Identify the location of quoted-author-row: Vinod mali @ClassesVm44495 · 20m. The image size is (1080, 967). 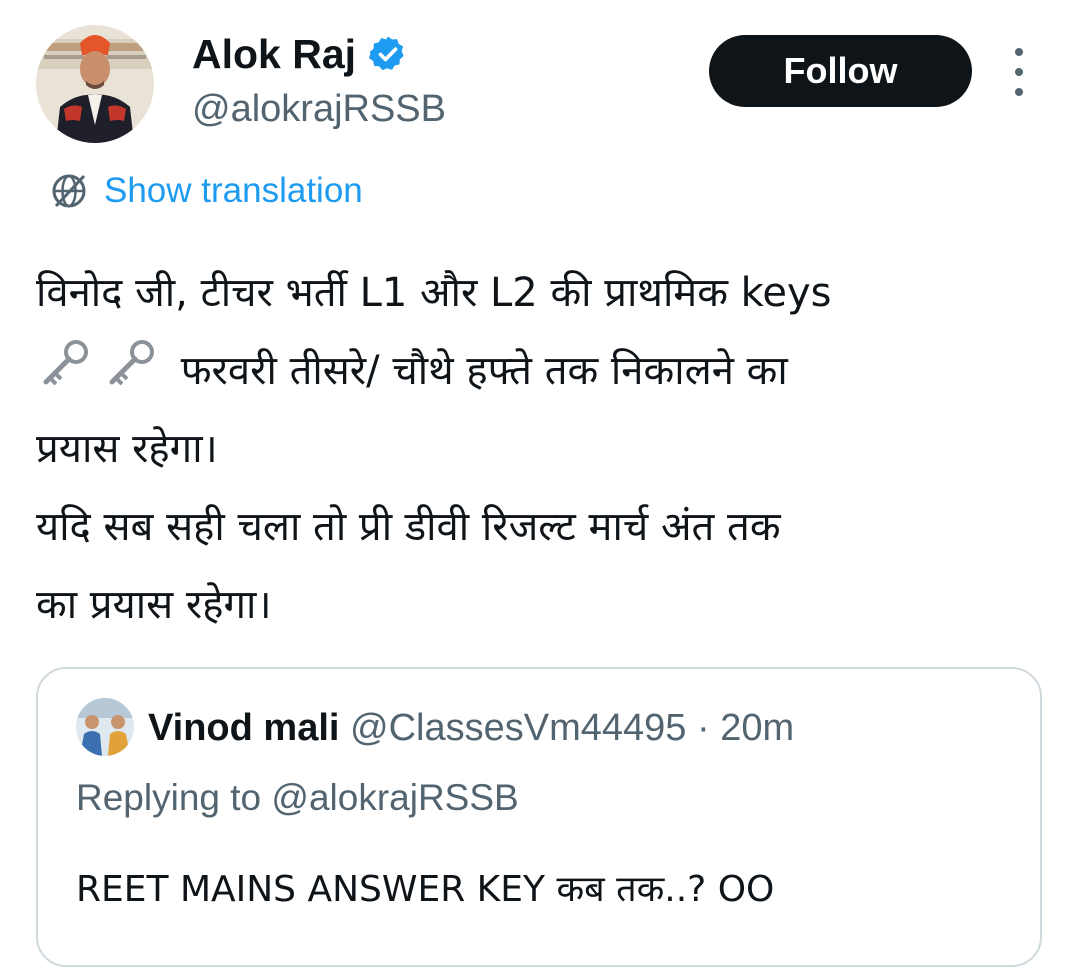
(471, 728).